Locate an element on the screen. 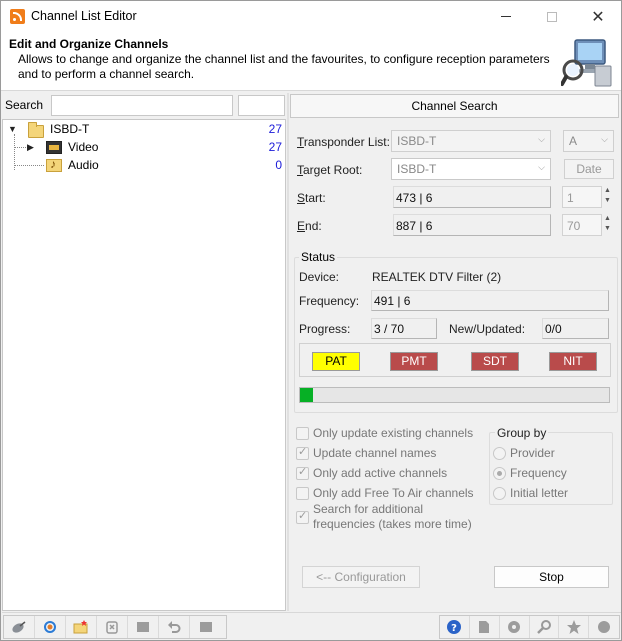 The image size is (622, 641). tree-item-label: ISBD-T is located at coordinates (70, 129).